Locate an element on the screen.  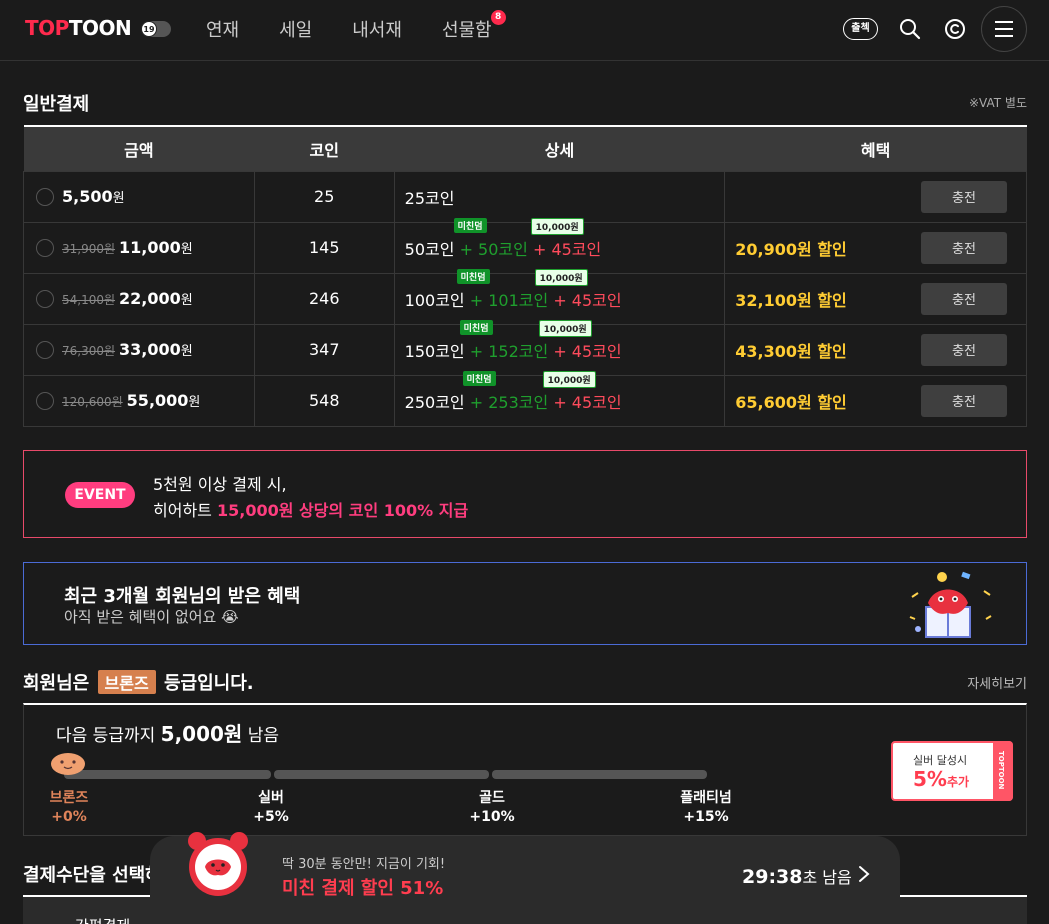
progress-segment-bronze is located at coordinates (167, 774).